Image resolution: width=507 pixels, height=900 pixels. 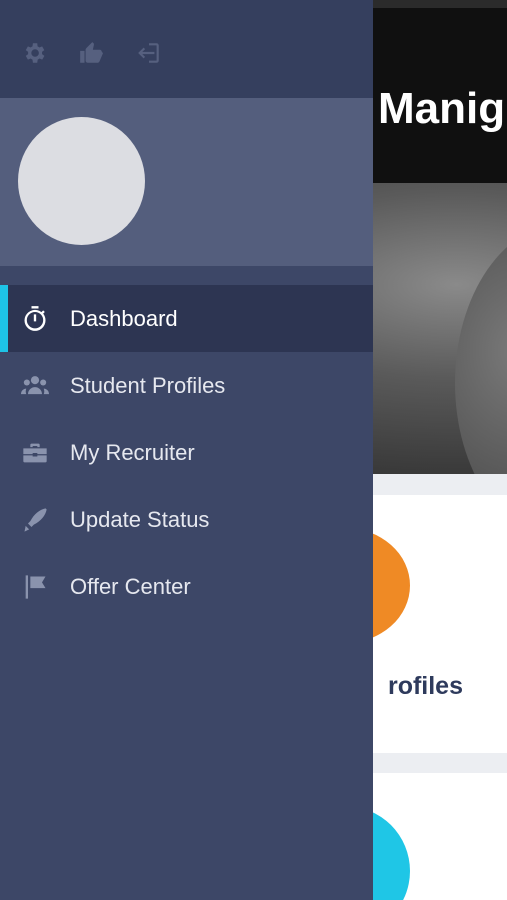 What do you see at coordinates (34, 53) in the screenshot?
I see `gear-icon` at bounding box center [34, 53].